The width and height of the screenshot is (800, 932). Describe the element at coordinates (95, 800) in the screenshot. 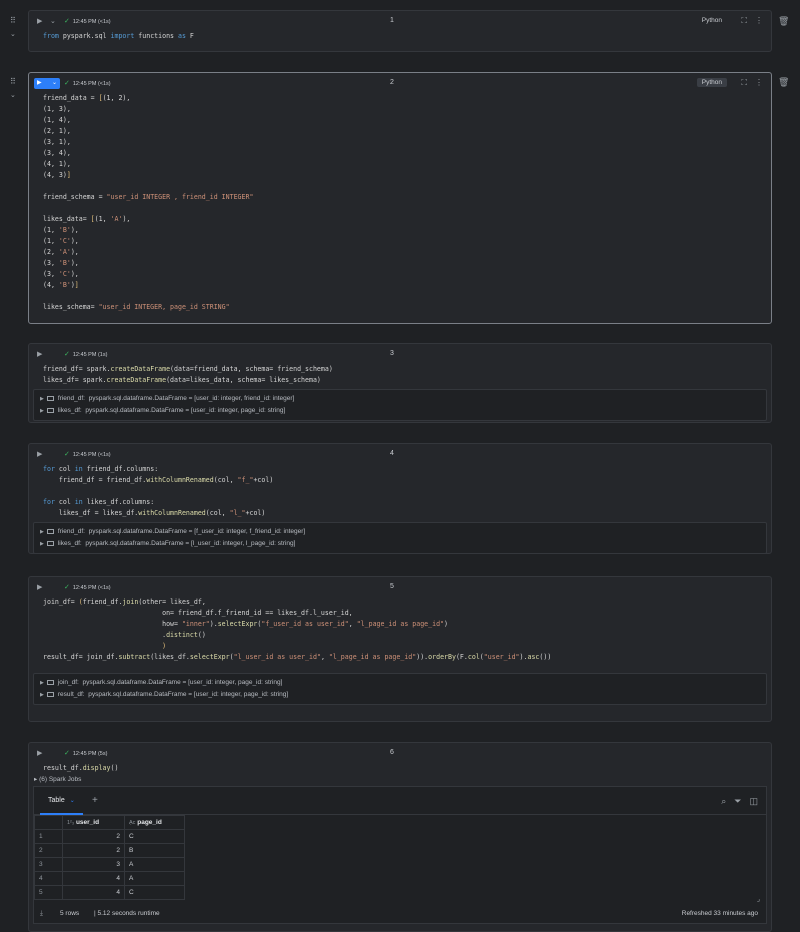

I see `add-visualization-icon: +` at that location.